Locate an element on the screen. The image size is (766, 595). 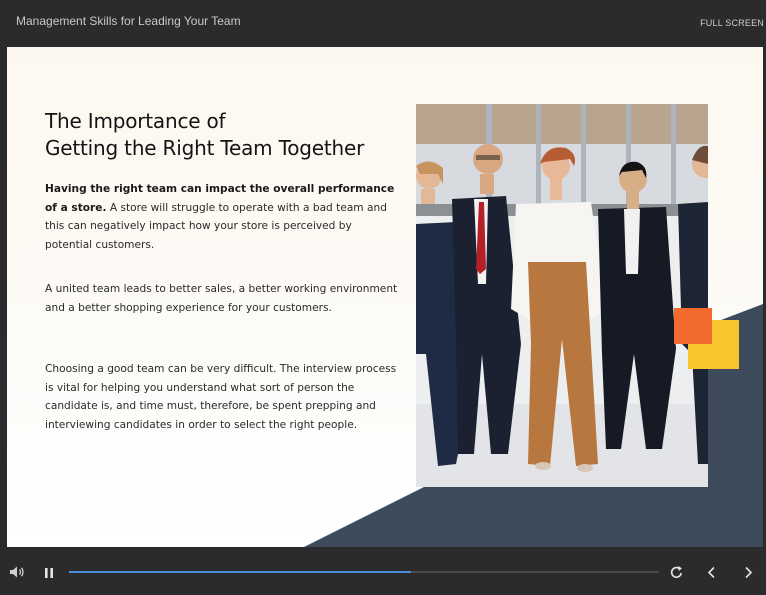
course-title: Management Skills for Leading Your Team is located at coordinates (128, 21).